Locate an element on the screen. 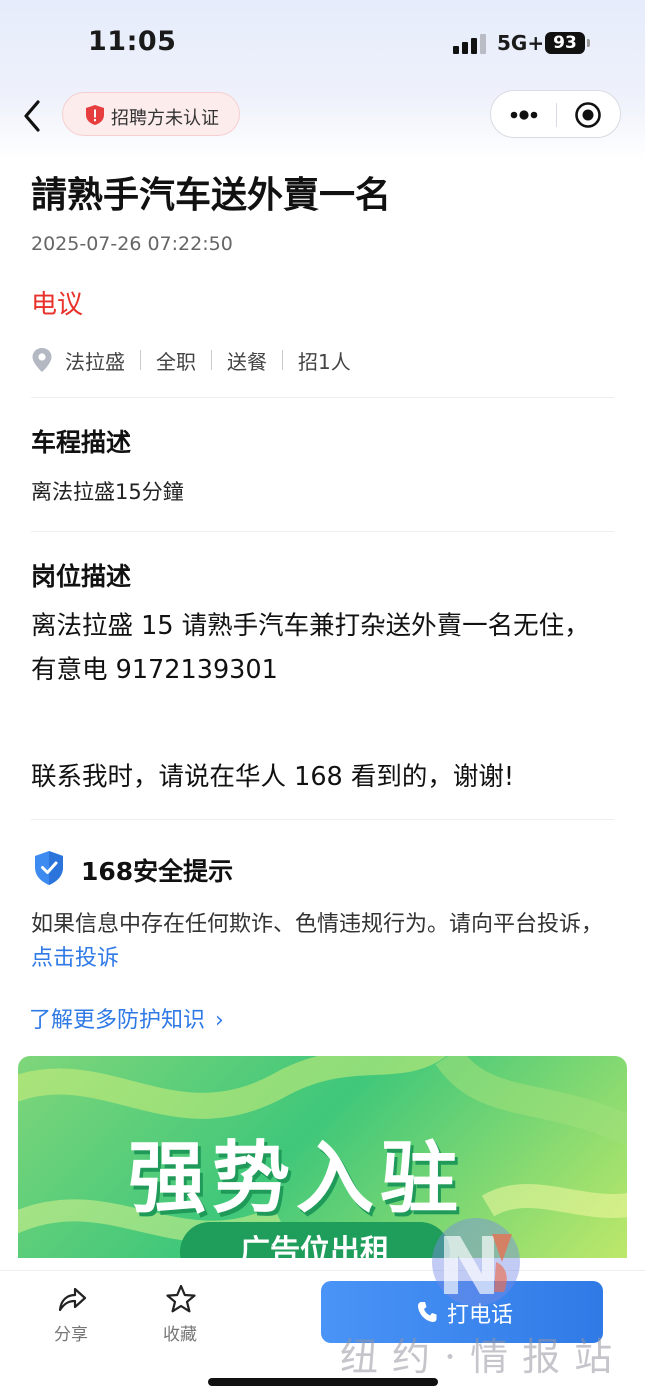  safety-title: 168安全提示 is located at coordinates (157, 871).